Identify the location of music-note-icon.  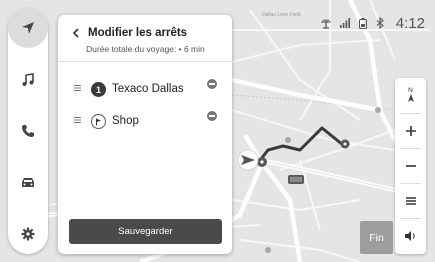
(28, 79).